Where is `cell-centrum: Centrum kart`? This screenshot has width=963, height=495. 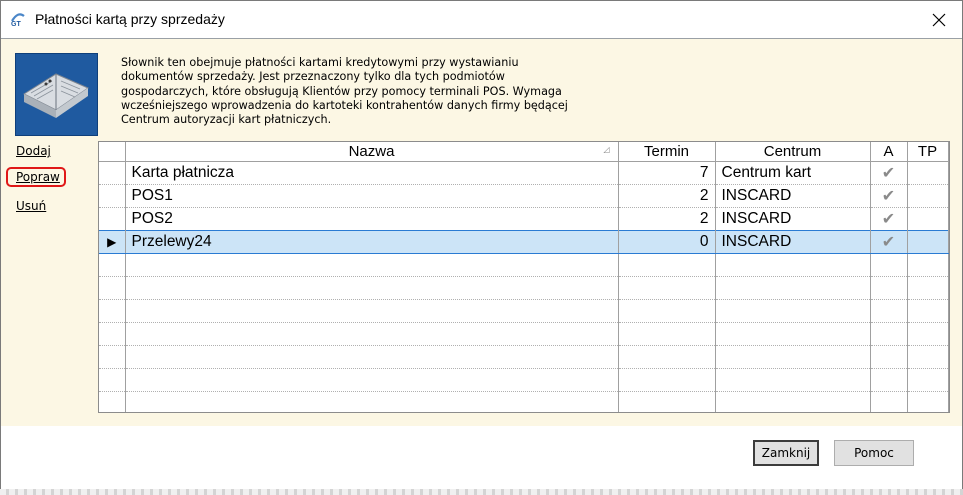
cell-centrum: Centrum kart is located at coordinates (793, 173).